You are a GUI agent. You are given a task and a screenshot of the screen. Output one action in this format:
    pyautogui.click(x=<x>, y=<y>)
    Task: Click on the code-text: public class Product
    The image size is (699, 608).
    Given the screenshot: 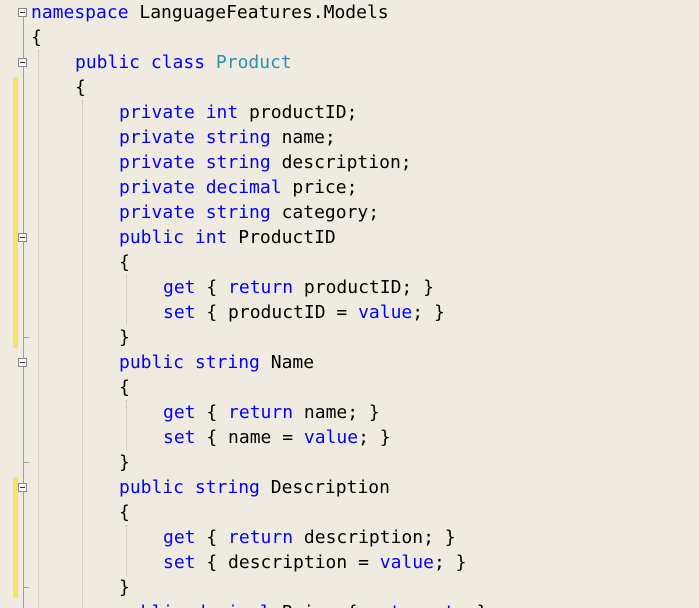 What is the action you would take?
    pyautogui.click(x=183, y=62)
    